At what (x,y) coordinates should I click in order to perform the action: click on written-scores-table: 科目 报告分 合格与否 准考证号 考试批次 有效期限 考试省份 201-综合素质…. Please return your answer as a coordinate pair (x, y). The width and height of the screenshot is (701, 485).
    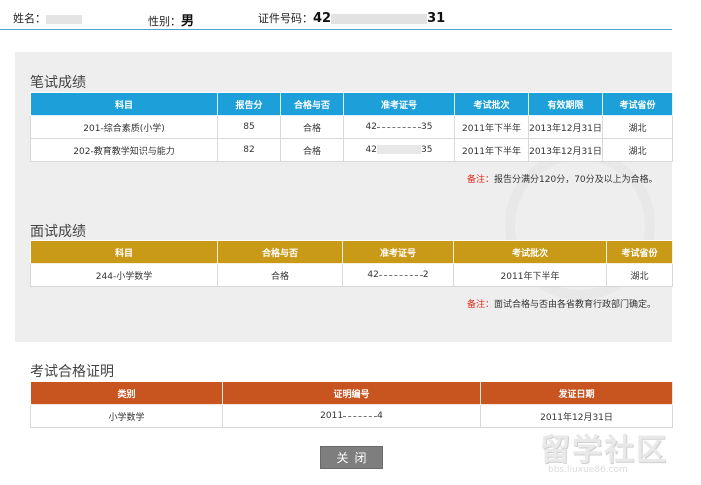
    Looking at the image, I should click on (351, 127).